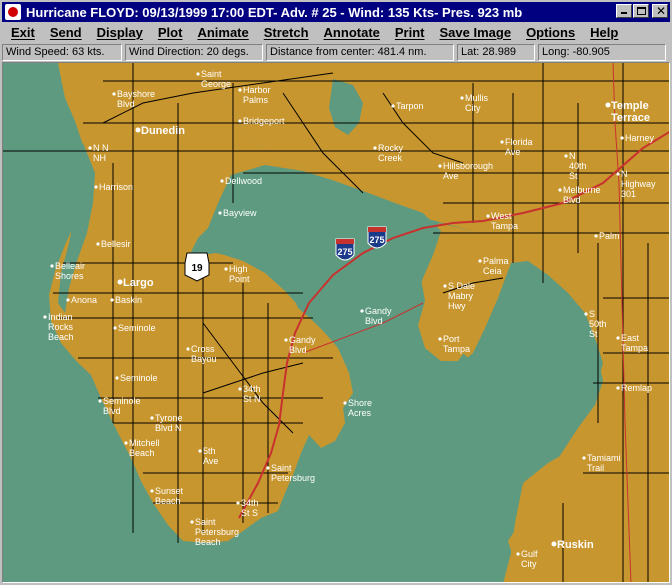 The width and height of the screenshot is (672, 585). I want to click on tyrone-blvd-marker, so click(152, 418).